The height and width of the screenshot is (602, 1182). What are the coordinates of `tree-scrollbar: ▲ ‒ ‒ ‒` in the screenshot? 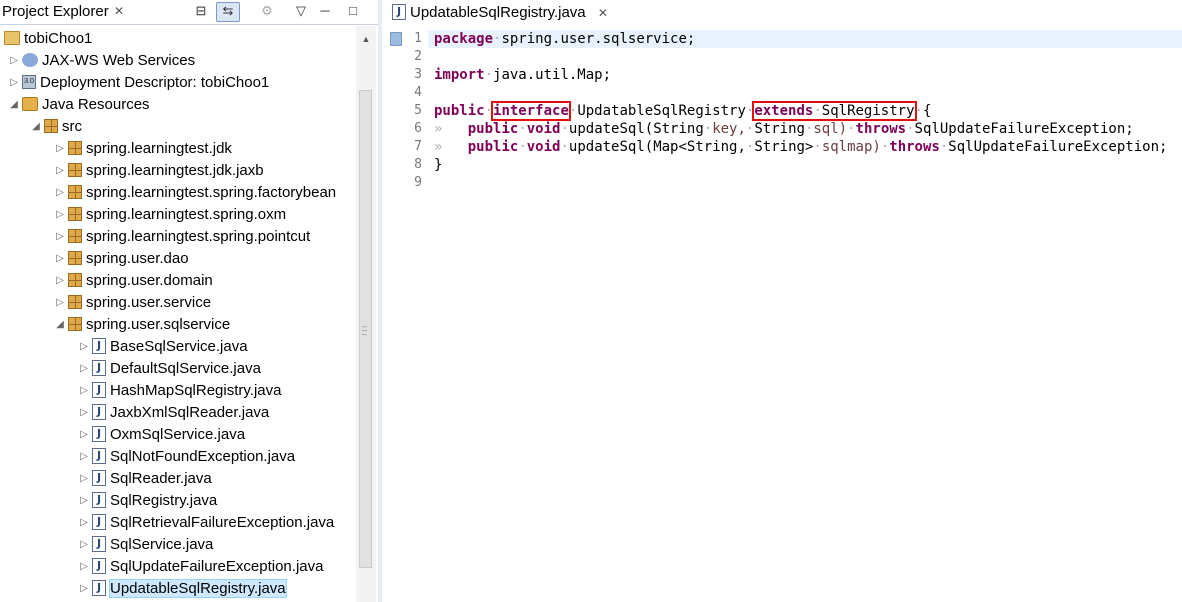 It's located at (366, 314).